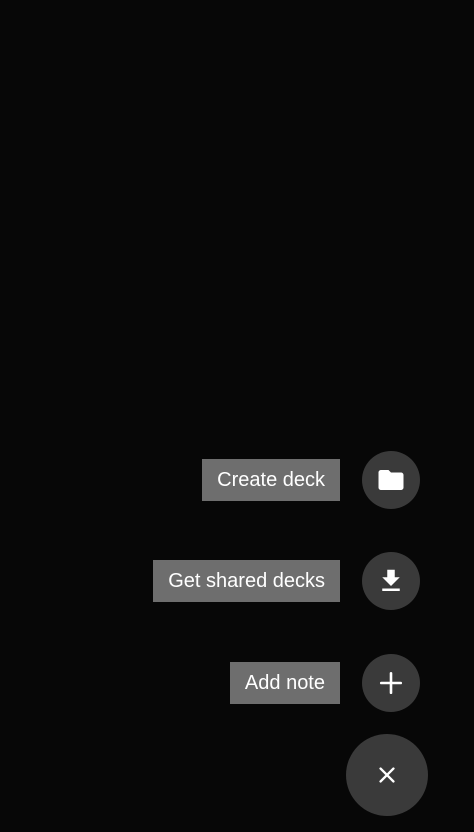  I want to click on download-icon, so click(391, 580).